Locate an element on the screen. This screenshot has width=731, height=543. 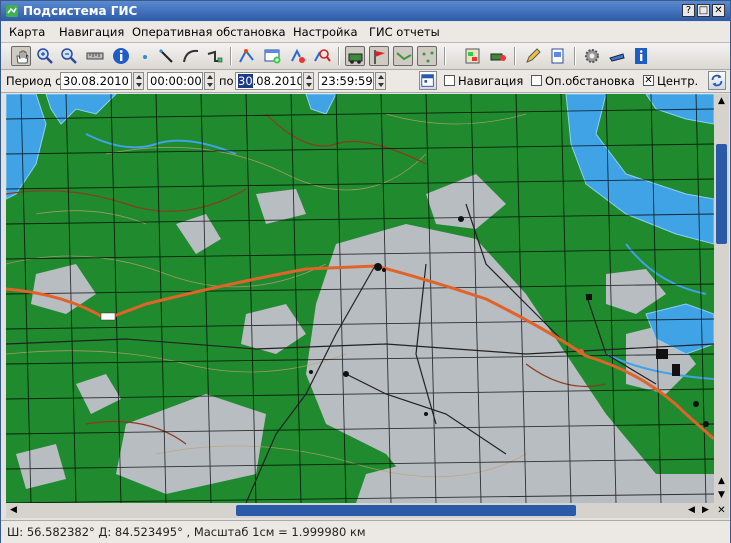
print-icon is located at coordinates (558, 56).